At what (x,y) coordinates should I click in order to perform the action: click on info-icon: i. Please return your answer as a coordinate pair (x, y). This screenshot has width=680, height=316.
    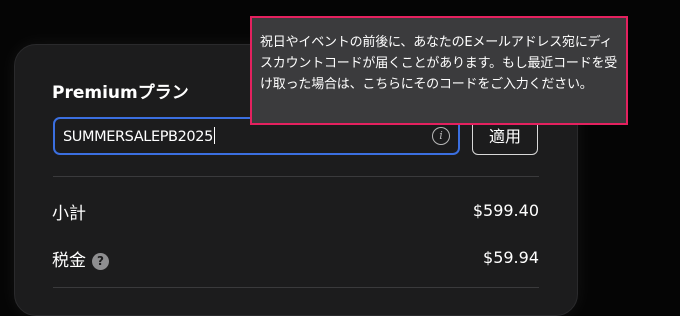
    Looking at the image, I should click on (441, 136).